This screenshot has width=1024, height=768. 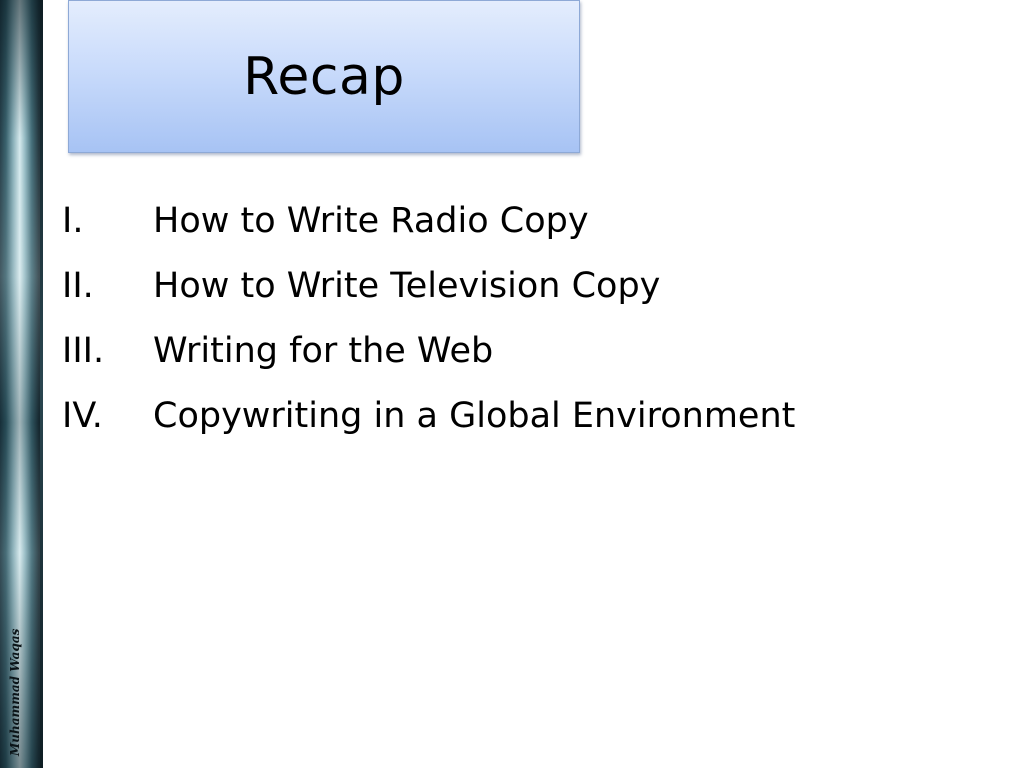 What do you see at coordinates (82, 415) in the screenshot?
I see `list-item-numeral: IV.` at bounding box center [82, 415].